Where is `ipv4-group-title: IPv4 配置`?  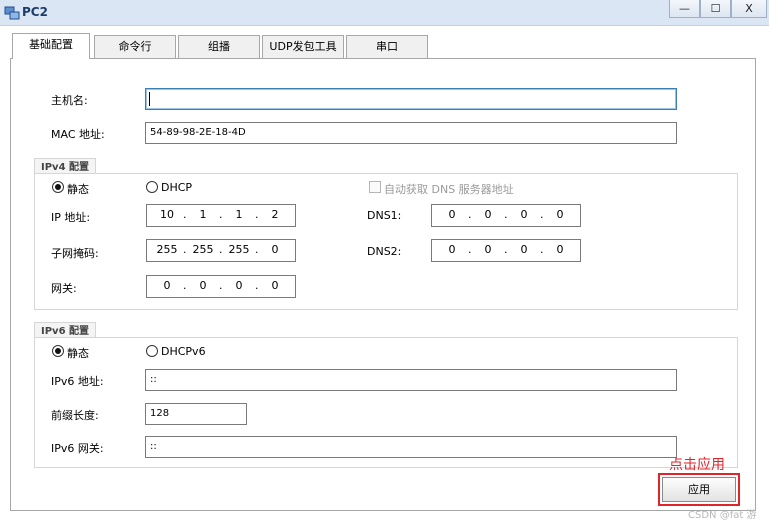
ipv4-group-title: IPv4 配置 is located at coordinates (65, 165).